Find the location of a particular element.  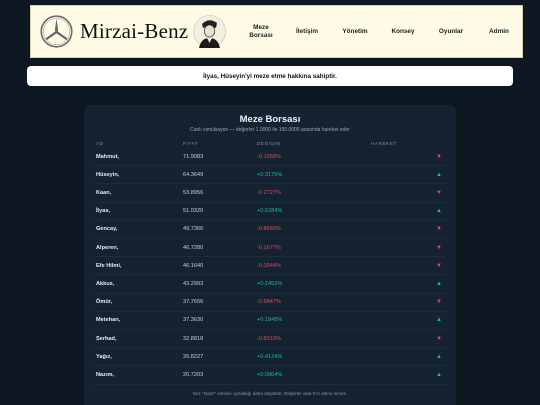

row-name: Gencay, is located at coordinates (107, 229).